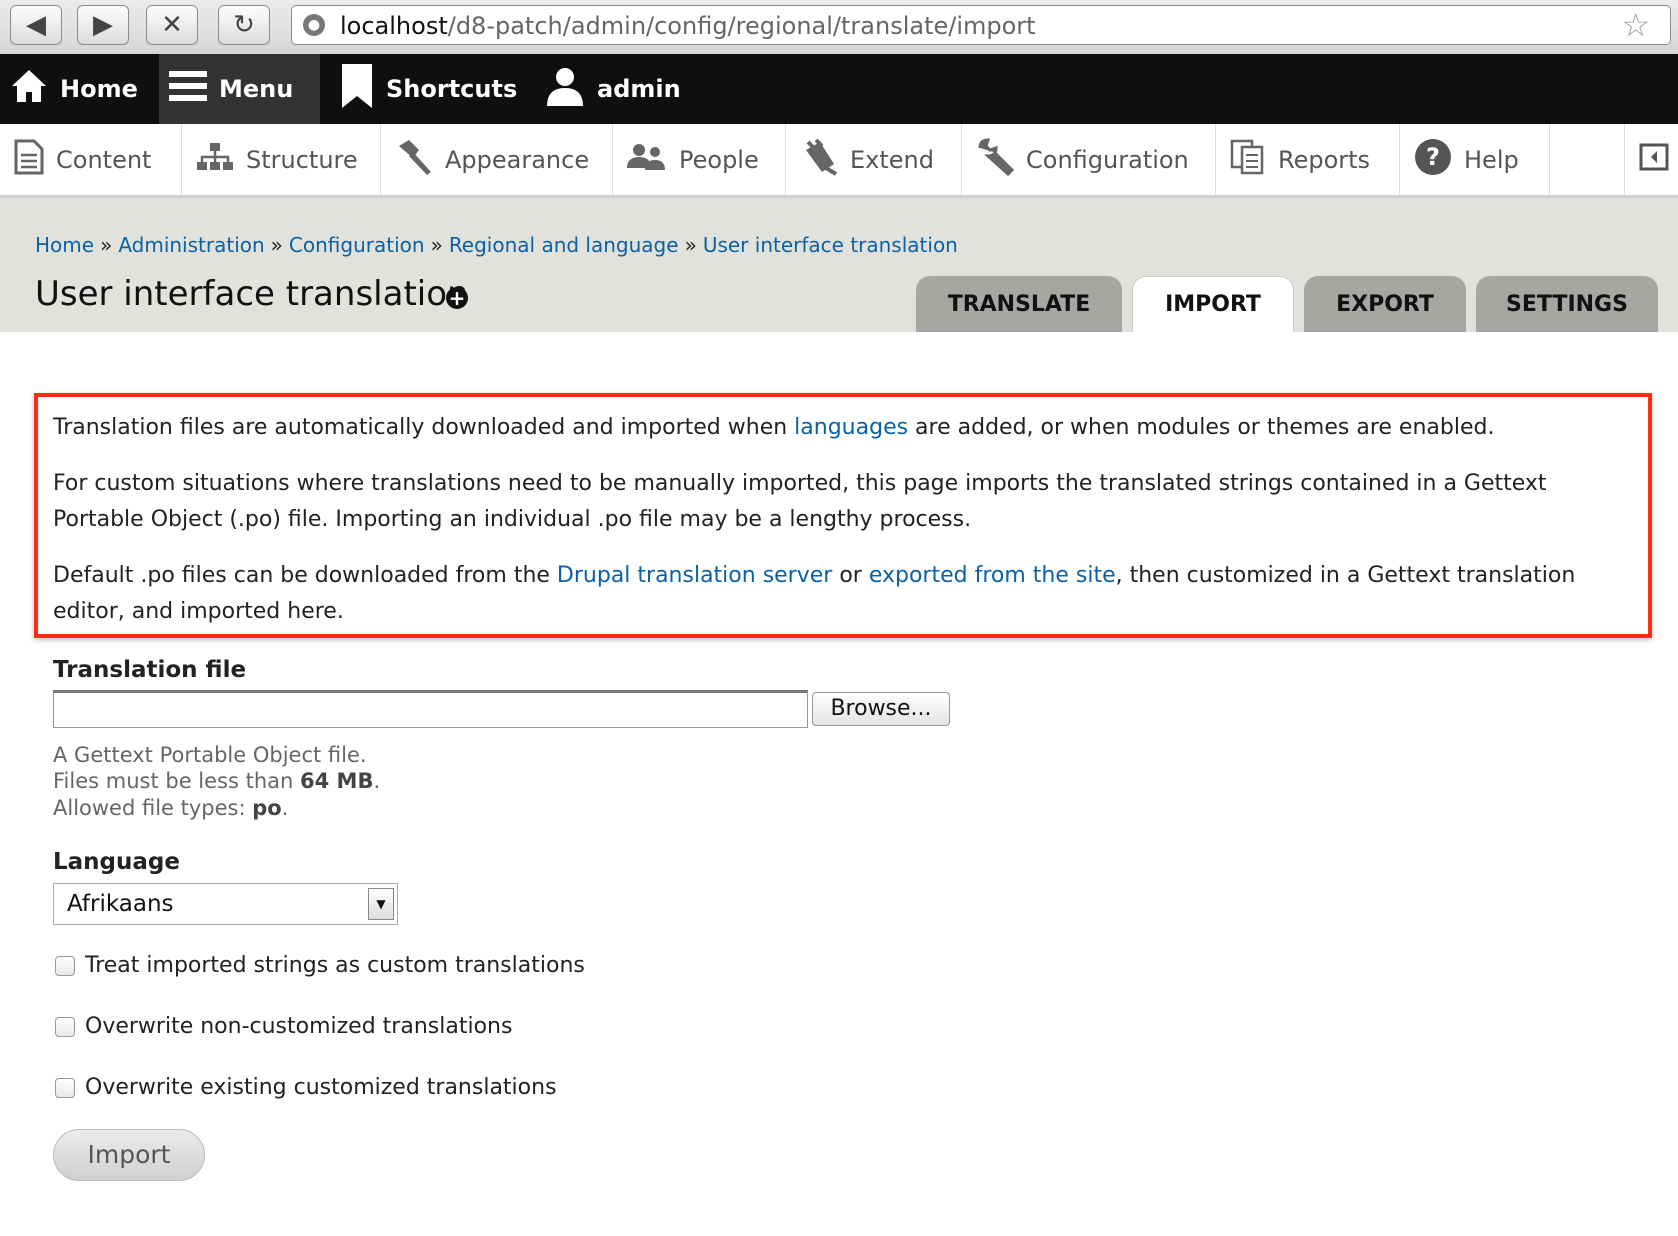 Image resolution: width=1678 pixels, height=1236 pixels. What do you see at coordinates (995, 159) in the screenshot?
I see `wrench-icon` at bounding box center [995, 159].